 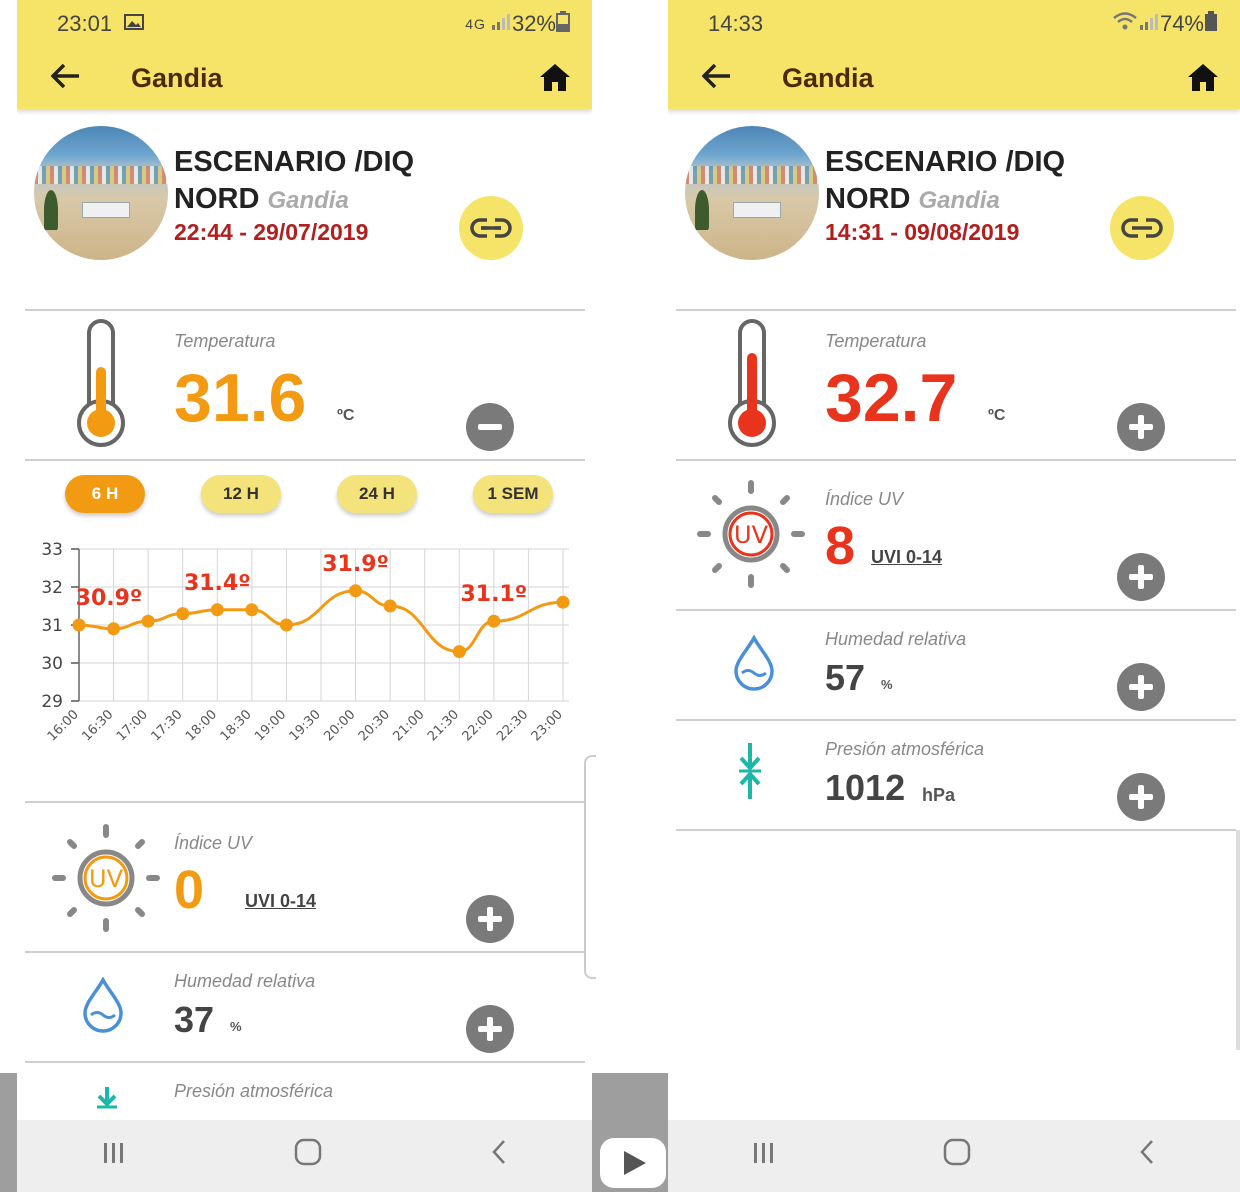 What do you see at coordinates (939, 795) in the screenshot?
I see `pressure-unit: hPa` at bounding box center [939, 795].